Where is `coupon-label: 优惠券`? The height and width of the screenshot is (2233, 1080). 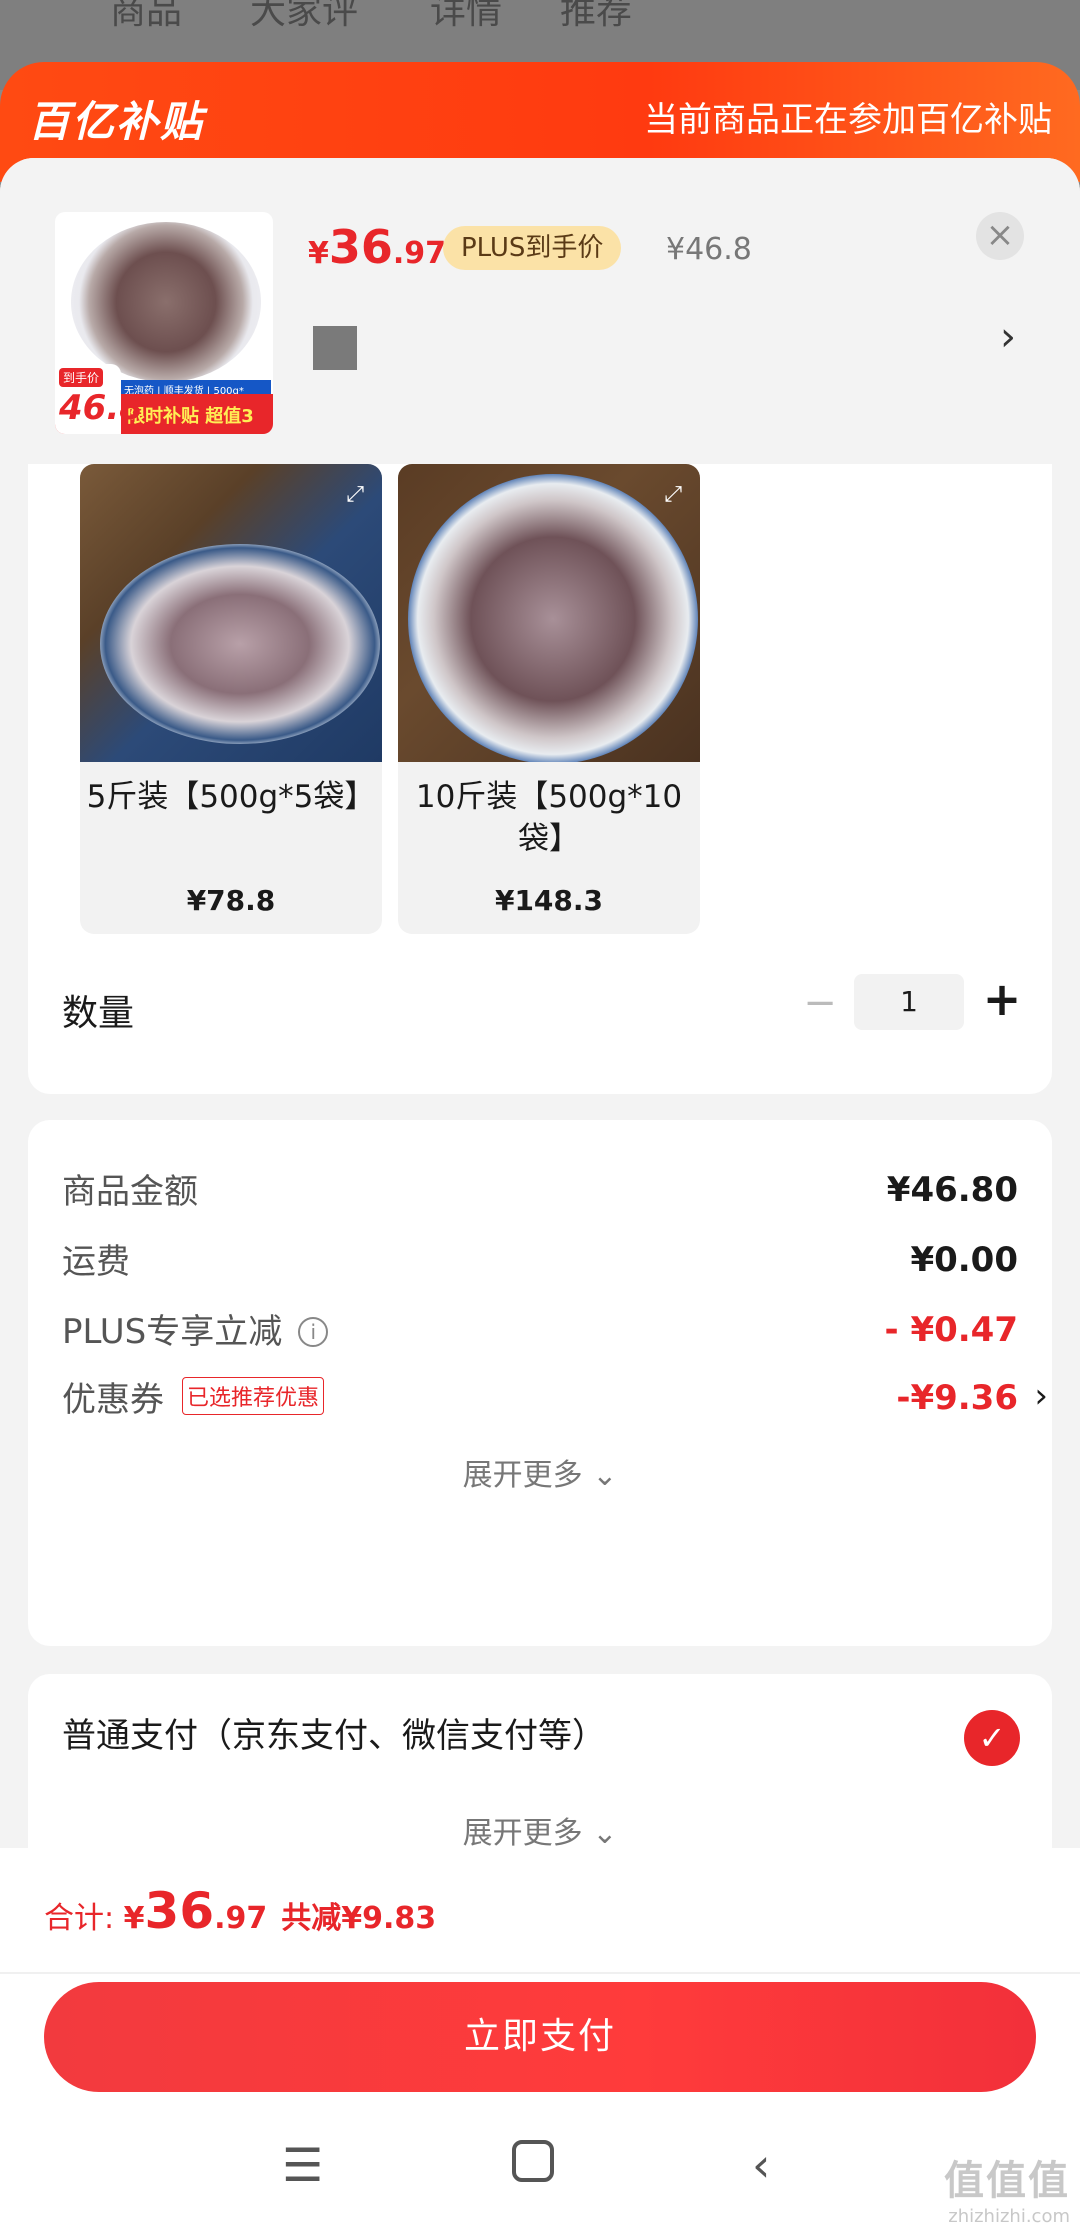
coupon-label: 优惠券 is located at coordinates (113, 1400).